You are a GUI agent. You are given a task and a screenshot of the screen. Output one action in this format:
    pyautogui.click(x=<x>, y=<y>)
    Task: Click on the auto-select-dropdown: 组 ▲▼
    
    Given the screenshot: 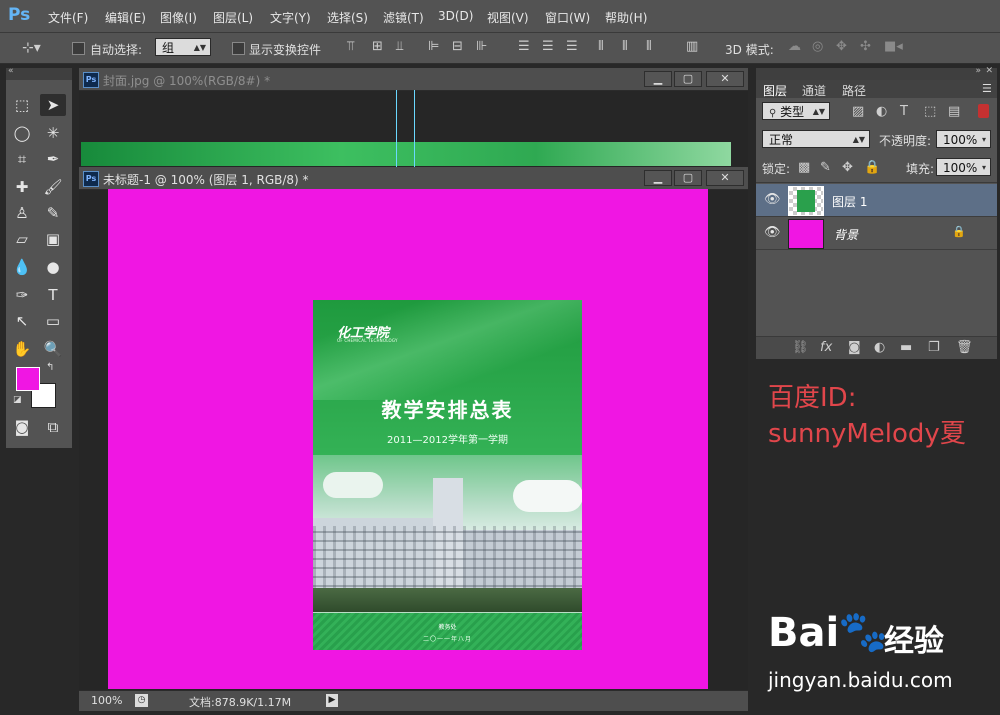 What is the action you would take?
    pyautogui.click(x=183, y=47)
    